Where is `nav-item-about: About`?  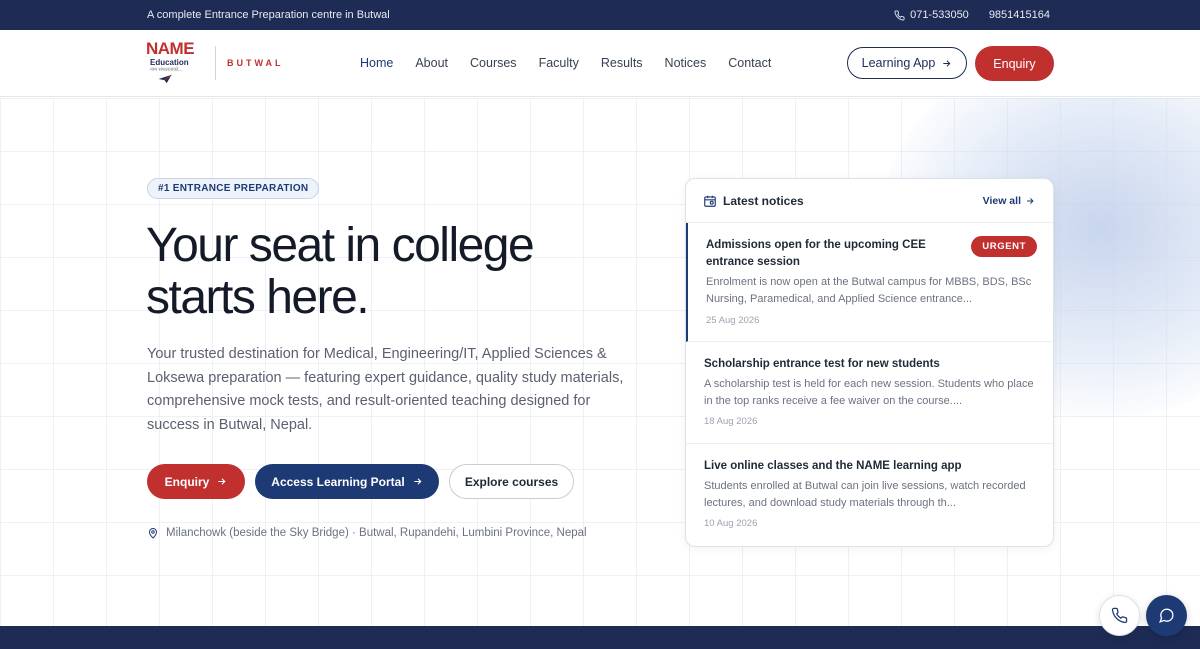 nav-item-about: About is located at coordinates (431, 63).